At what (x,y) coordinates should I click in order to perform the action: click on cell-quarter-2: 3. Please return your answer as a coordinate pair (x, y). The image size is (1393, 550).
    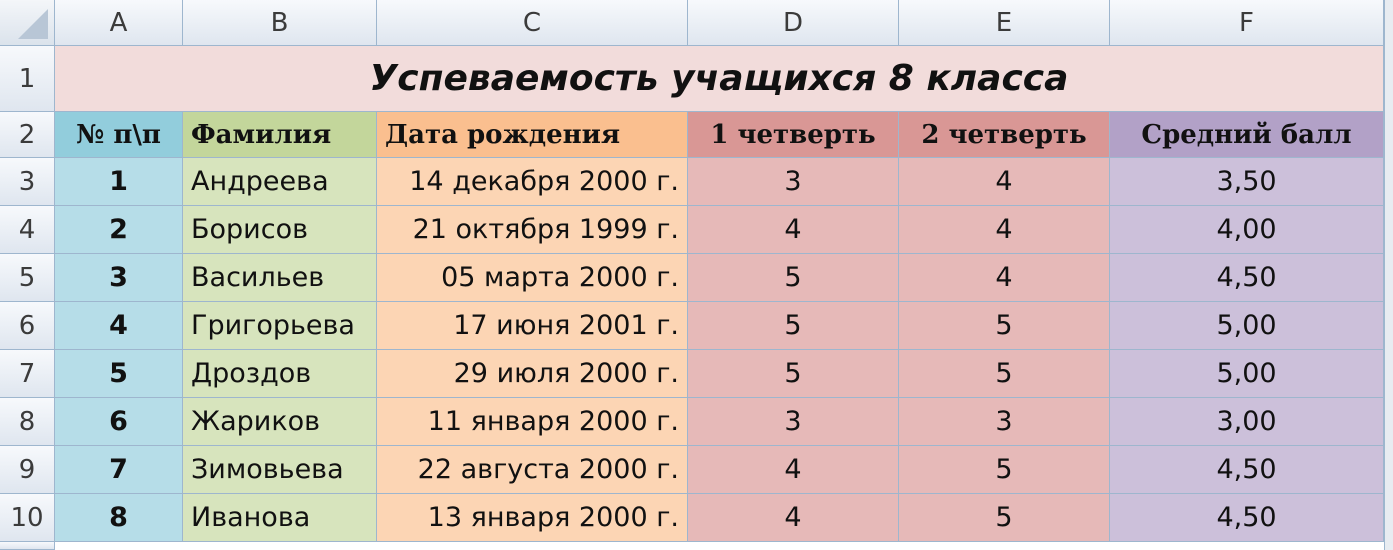
    Looking at the image, I should click on (1004, 422).